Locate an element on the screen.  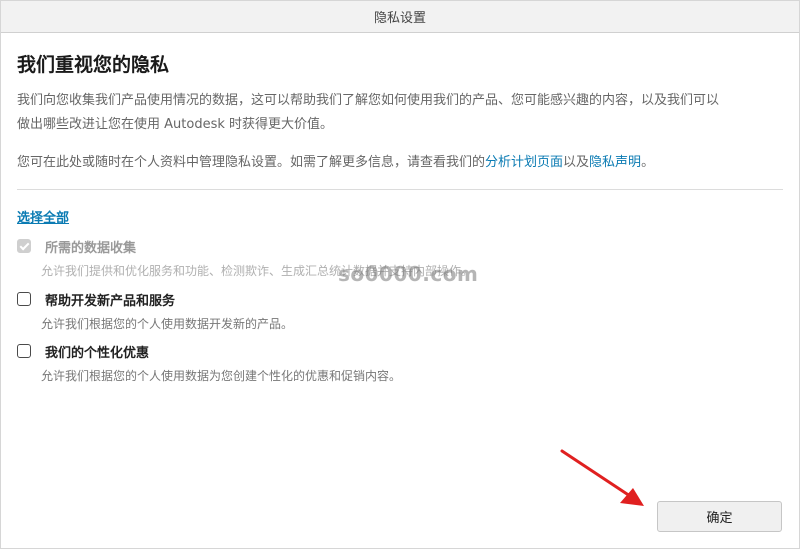
ok-button: 确定 is located at coordinates (719, 516).